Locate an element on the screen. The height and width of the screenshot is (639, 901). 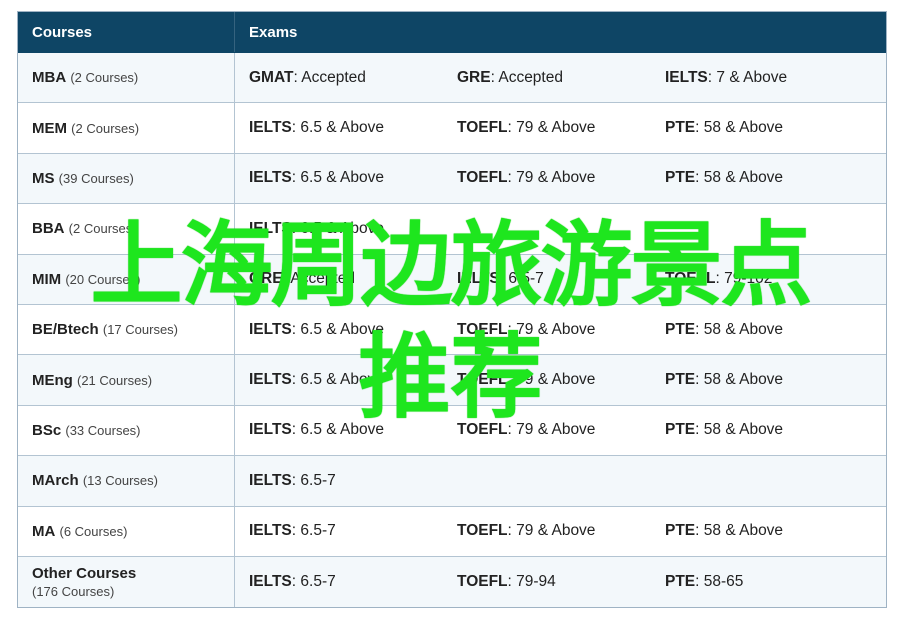
courses-header-label: Courses is located at coordinates (62, 32).